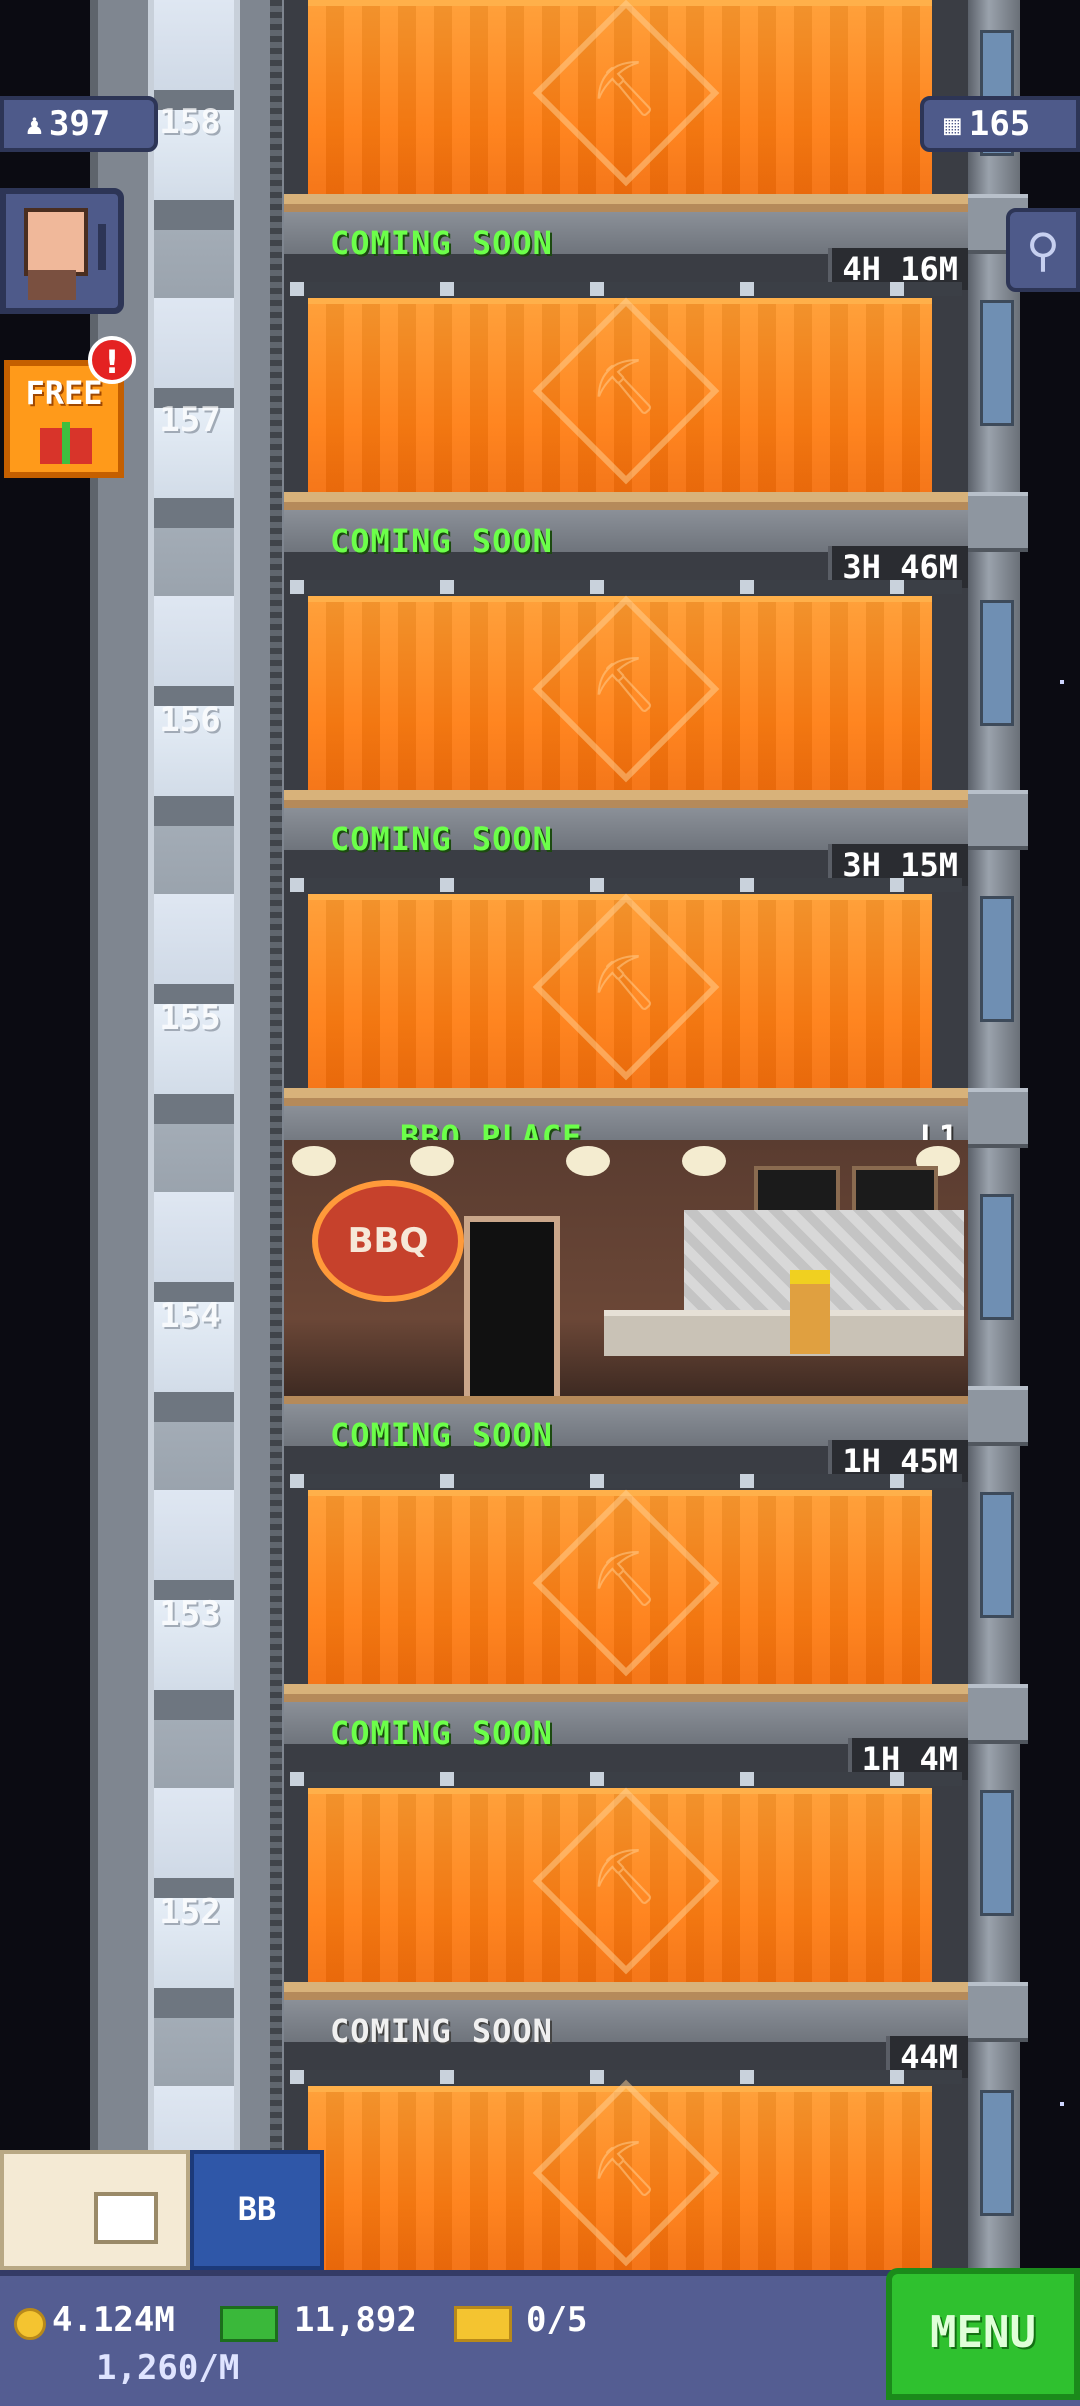 This screenshot has height=2406, width=1080. I want to click on floor-count-counter: ▦ 165, so click(1000, 124).